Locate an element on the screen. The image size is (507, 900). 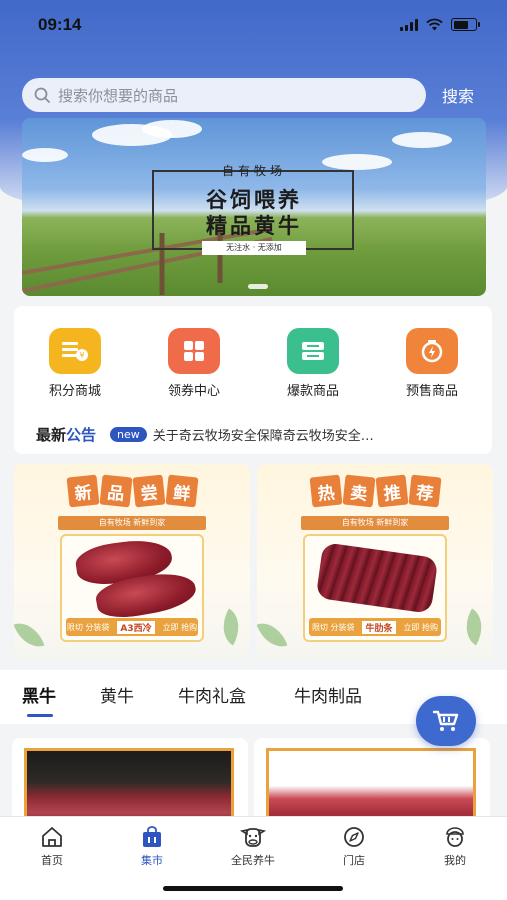
promo-title-char: 热 is located at coordinates (325, 491).